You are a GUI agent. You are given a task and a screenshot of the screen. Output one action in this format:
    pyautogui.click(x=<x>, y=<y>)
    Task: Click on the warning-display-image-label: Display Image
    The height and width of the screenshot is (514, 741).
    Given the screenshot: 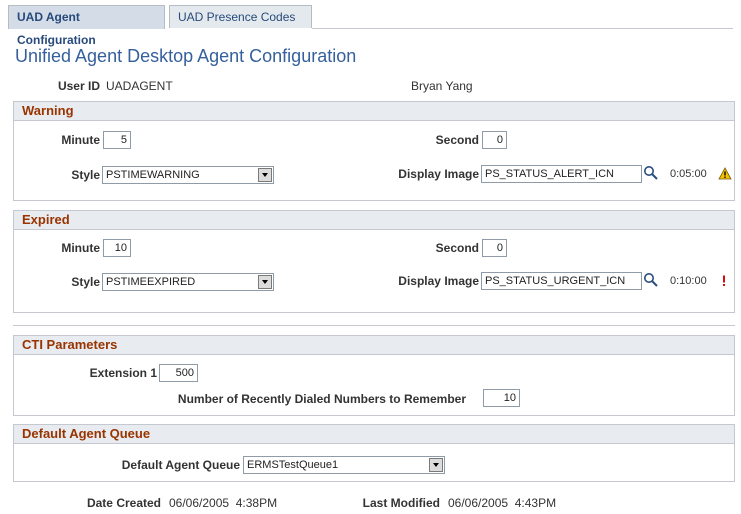 What is the action you would take?
    pyautogui.click(x=438, y=174)
    